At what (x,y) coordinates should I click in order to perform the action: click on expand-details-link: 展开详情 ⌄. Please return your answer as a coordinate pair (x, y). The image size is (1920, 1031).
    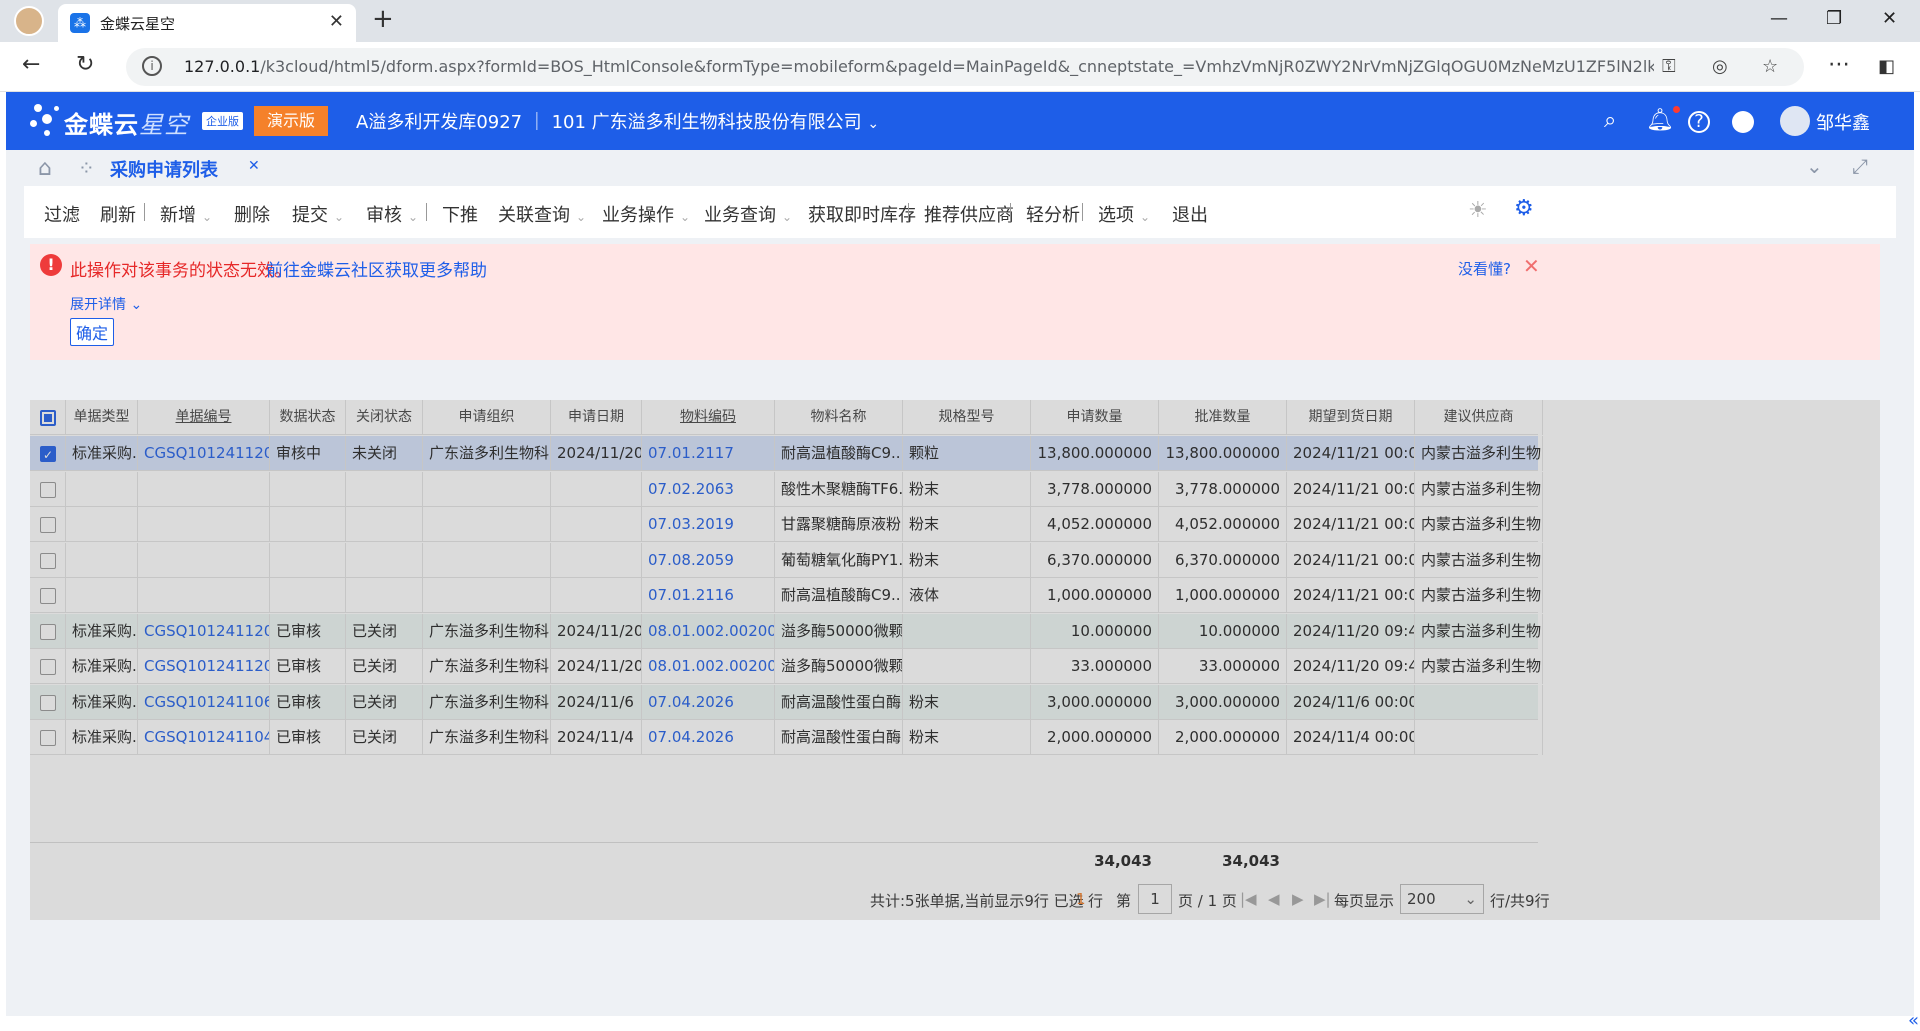
    Looking at the image, I should click on (106, 304).